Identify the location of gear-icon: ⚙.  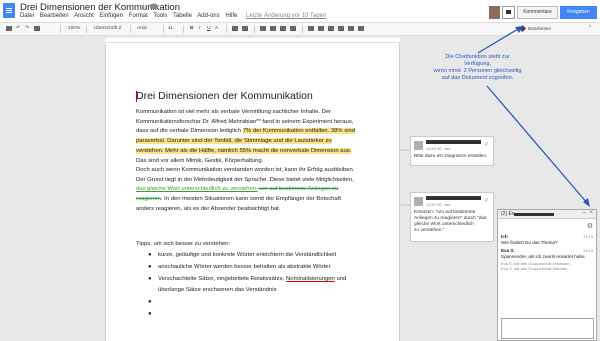
(590, 226).